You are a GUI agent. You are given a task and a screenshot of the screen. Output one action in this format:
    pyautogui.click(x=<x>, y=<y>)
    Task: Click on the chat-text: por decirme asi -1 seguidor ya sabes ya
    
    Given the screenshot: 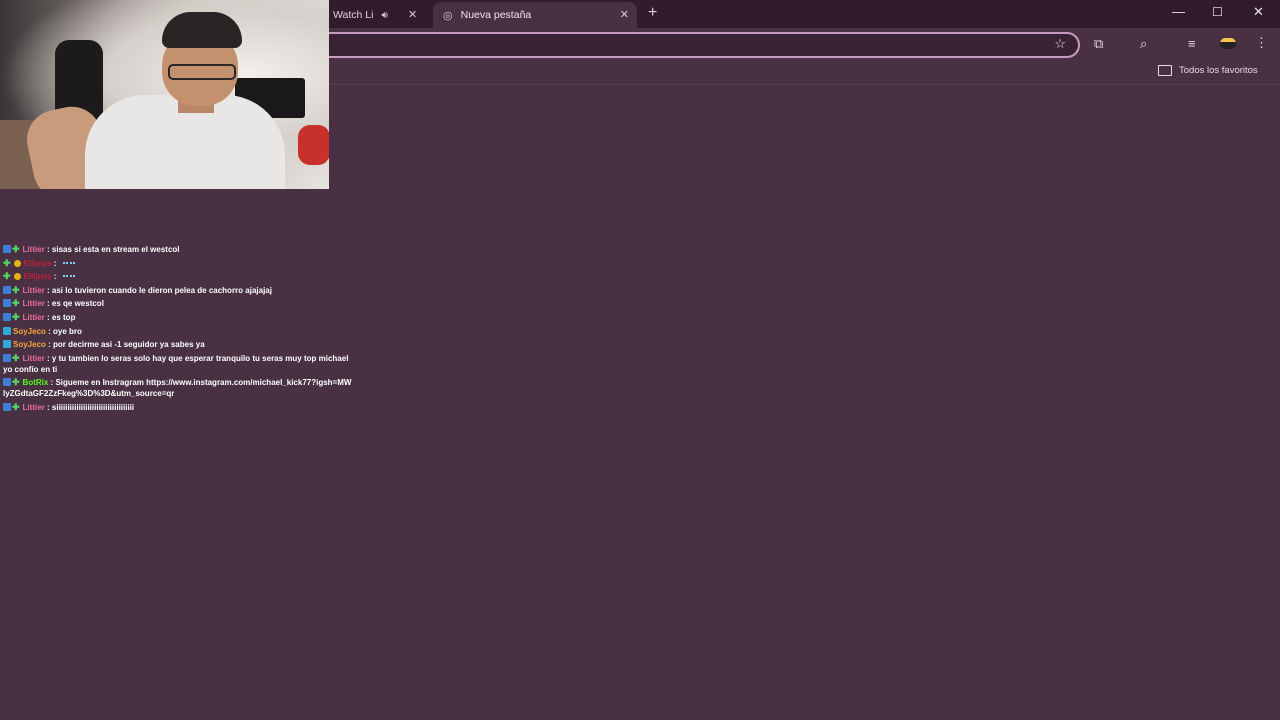 What is the action you would take?
    pyautogui.click(x=129, y=345)
    